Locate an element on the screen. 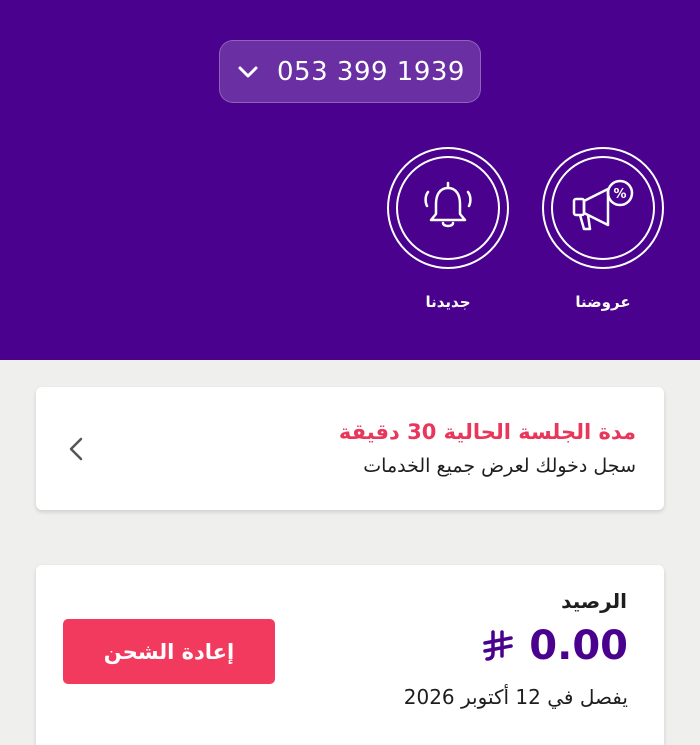 The image size is (700, 745). news-button: جديدنا is located at coordinates (448, 229).